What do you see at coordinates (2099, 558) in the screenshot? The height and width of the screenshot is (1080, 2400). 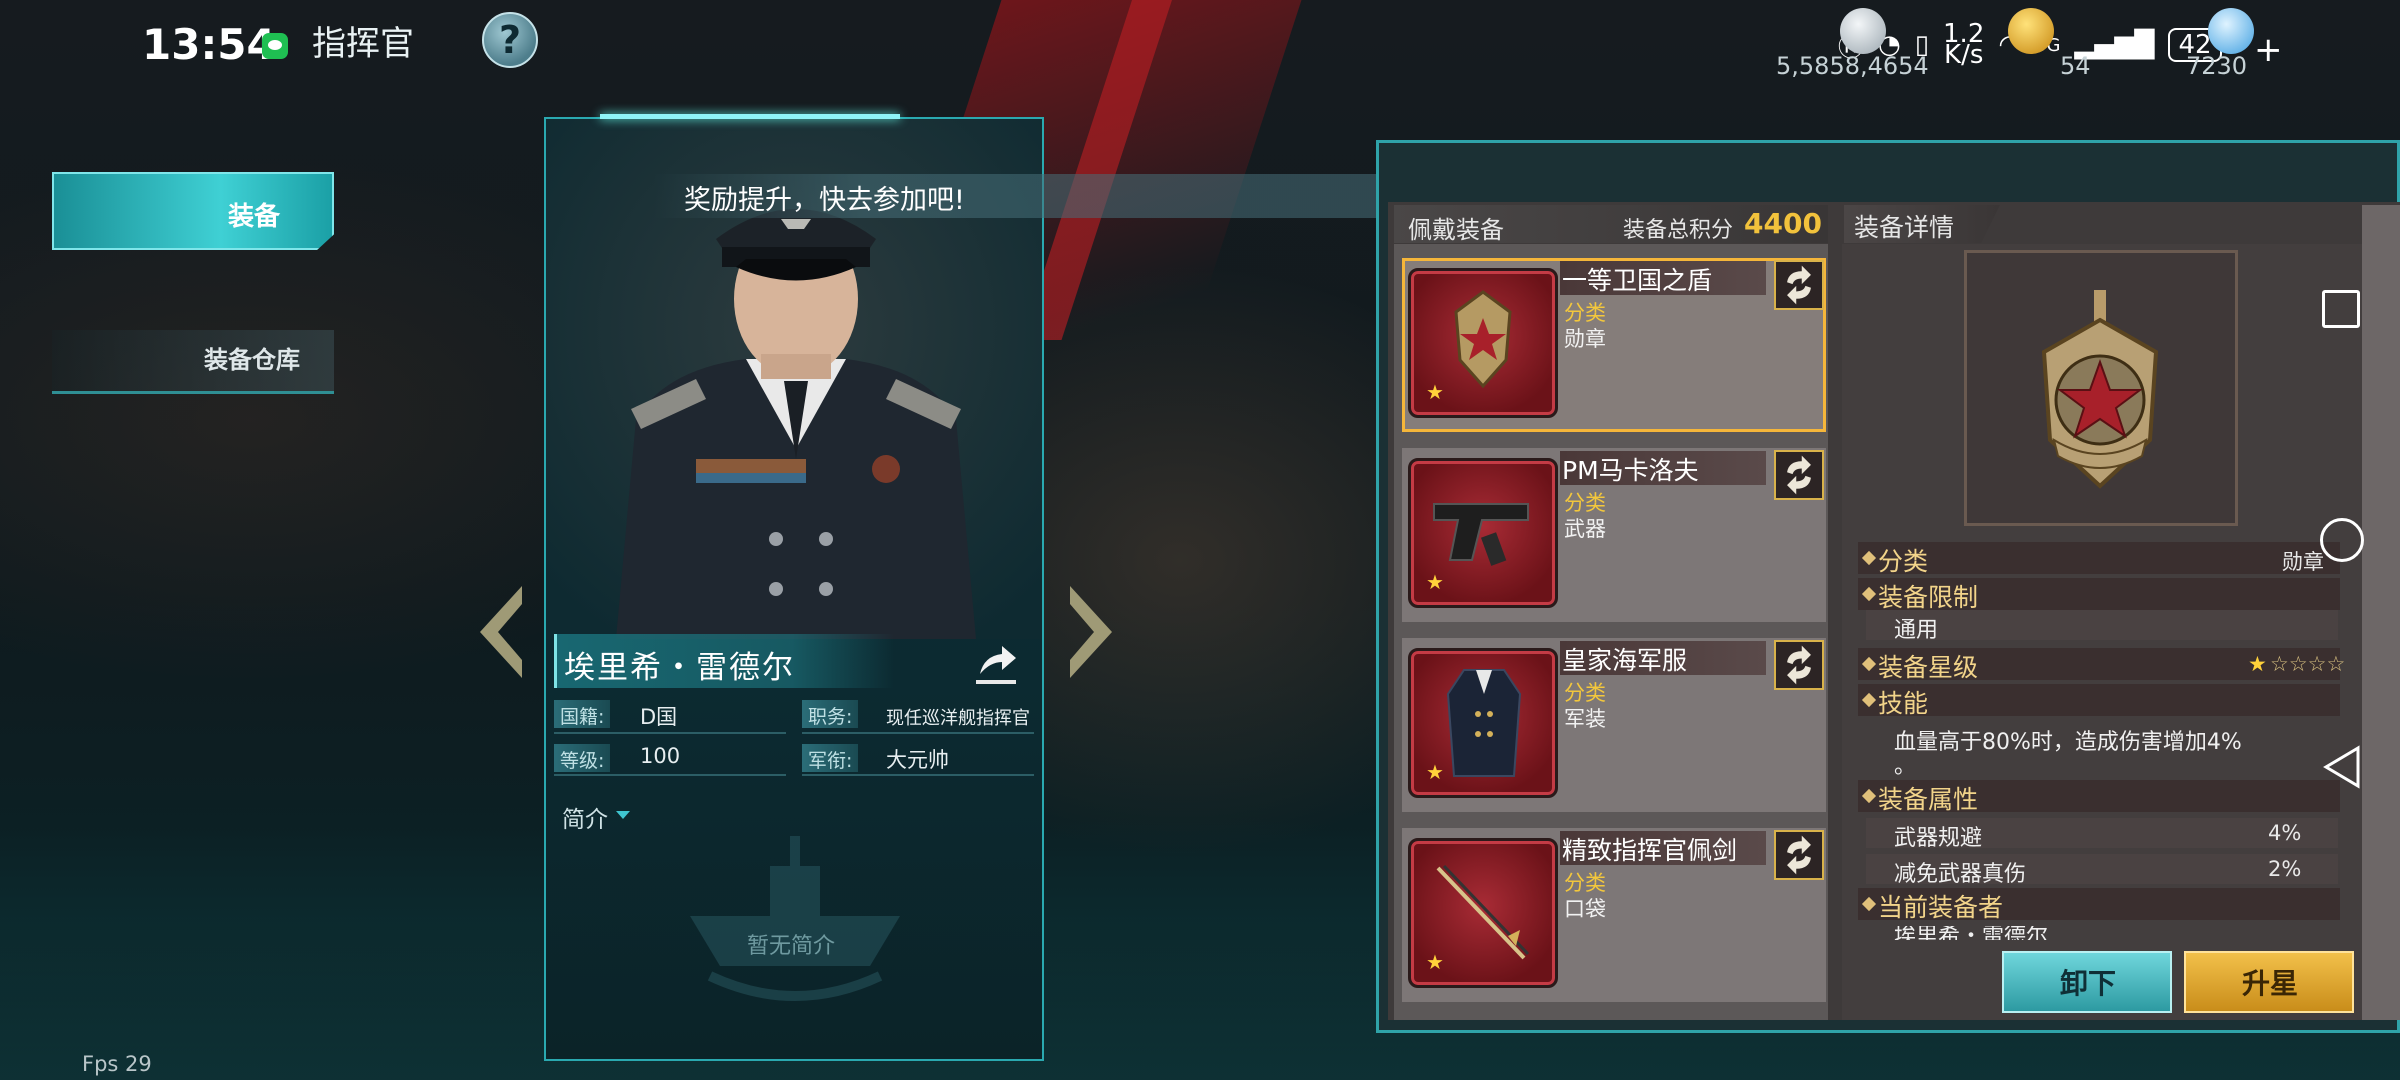 I see `attr-row-category` at bounding box center [2099, 558].